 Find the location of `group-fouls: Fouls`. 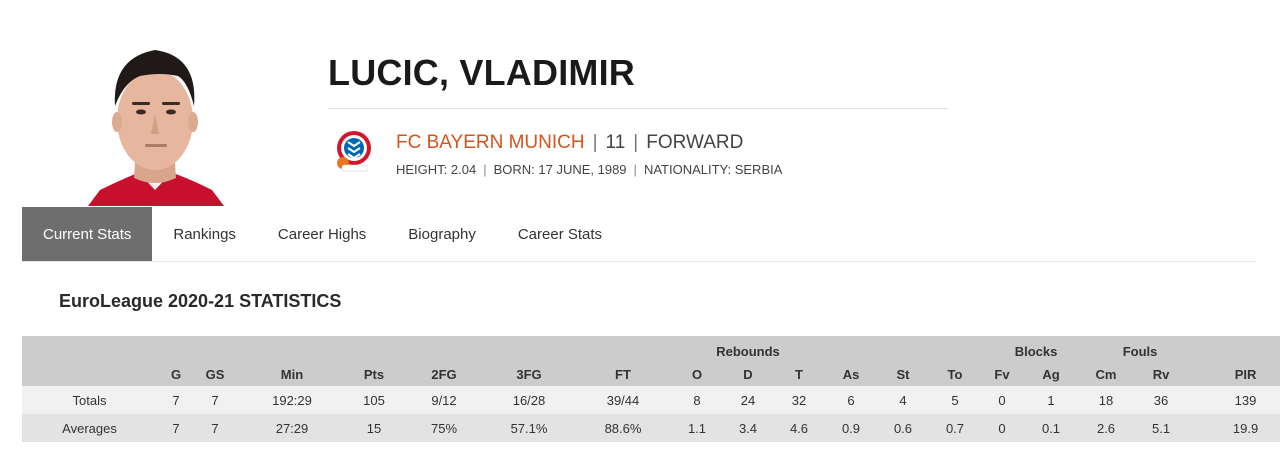

group-fouls: Fouls is located at coordinates (1140, 351).